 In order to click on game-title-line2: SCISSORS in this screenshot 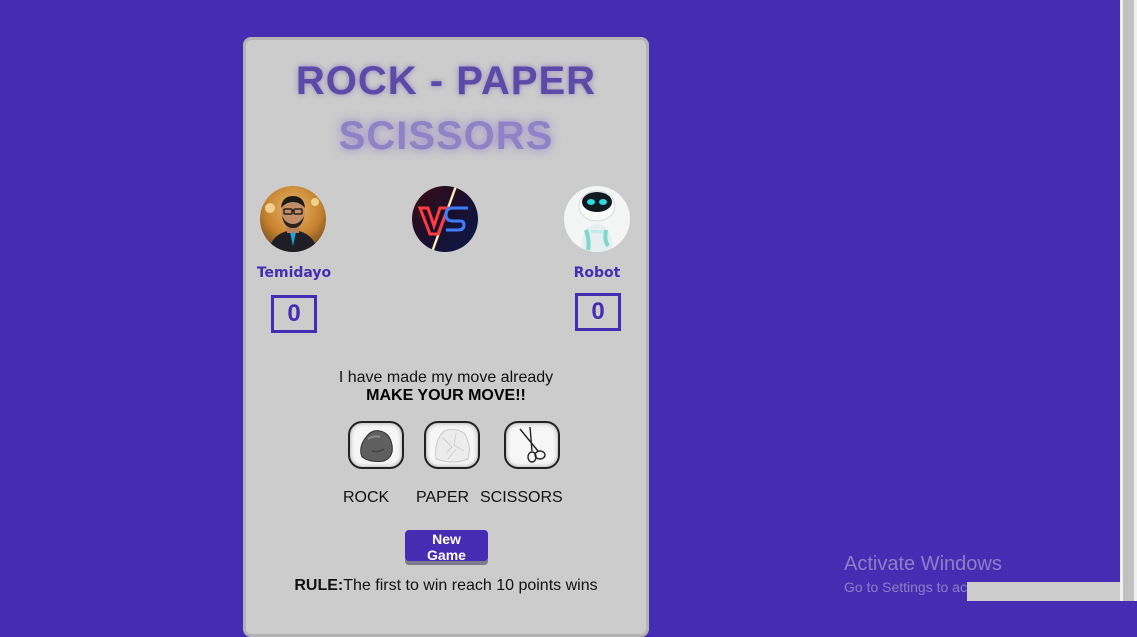, I will do `click(446, 136)`.